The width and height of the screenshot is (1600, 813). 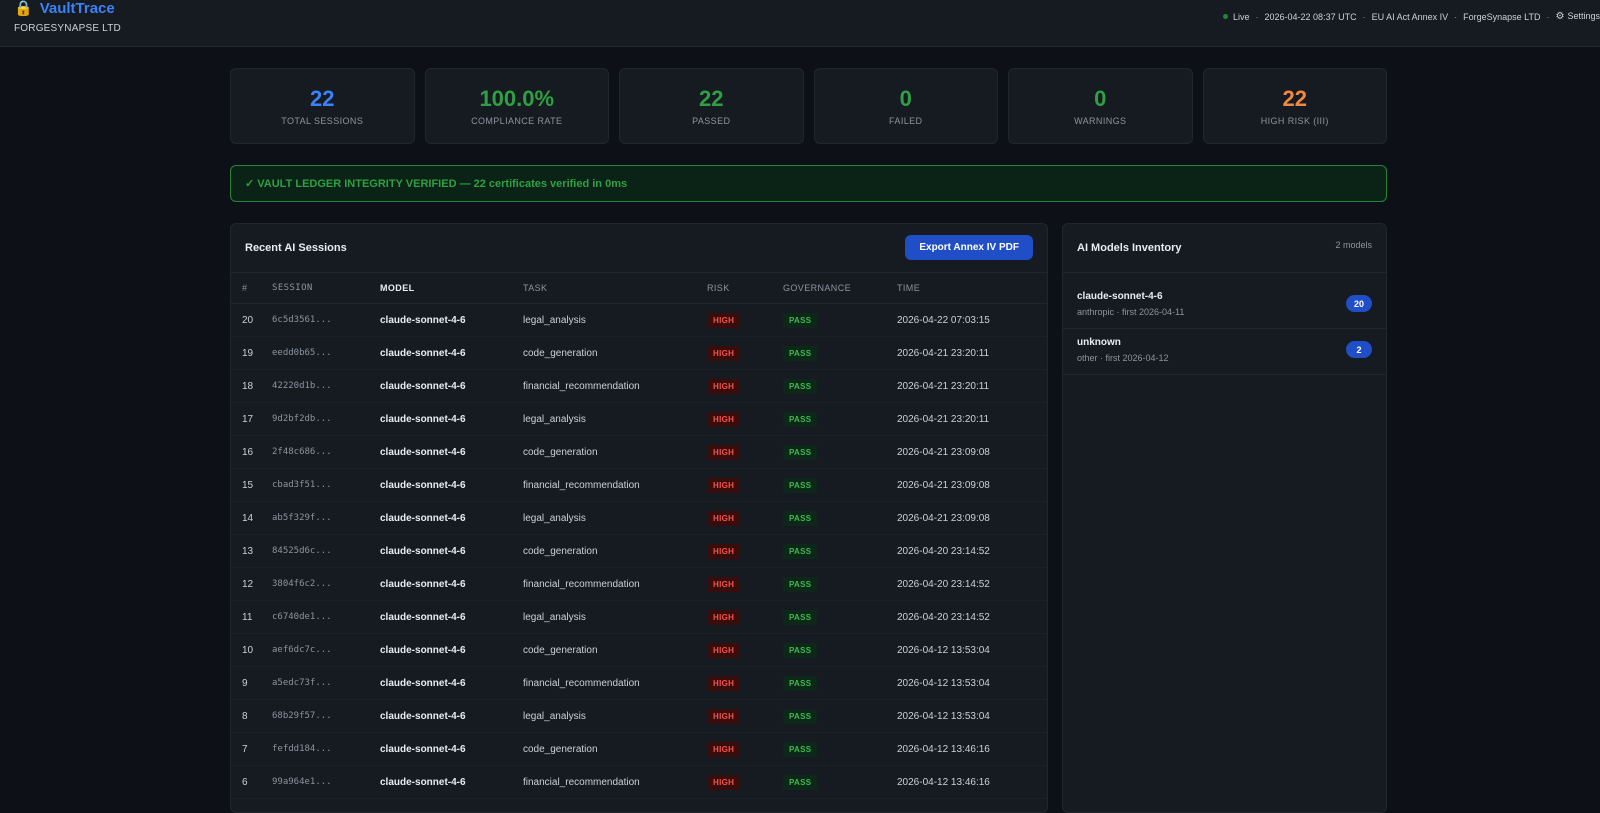 I want to click on kpi-label: TOTAL SESSIONS, so click(x=322, y=121).